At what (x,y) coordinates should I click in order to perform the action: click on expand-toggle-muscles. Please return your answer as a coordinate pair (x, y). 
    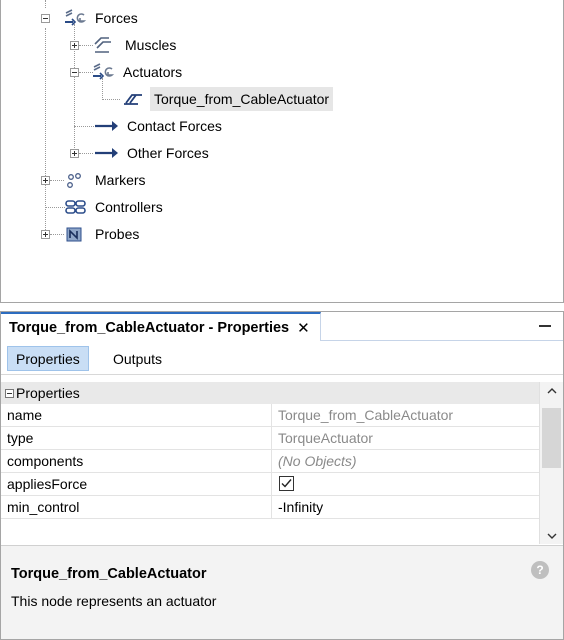
    Looking at the image, I should click on (74, 45).